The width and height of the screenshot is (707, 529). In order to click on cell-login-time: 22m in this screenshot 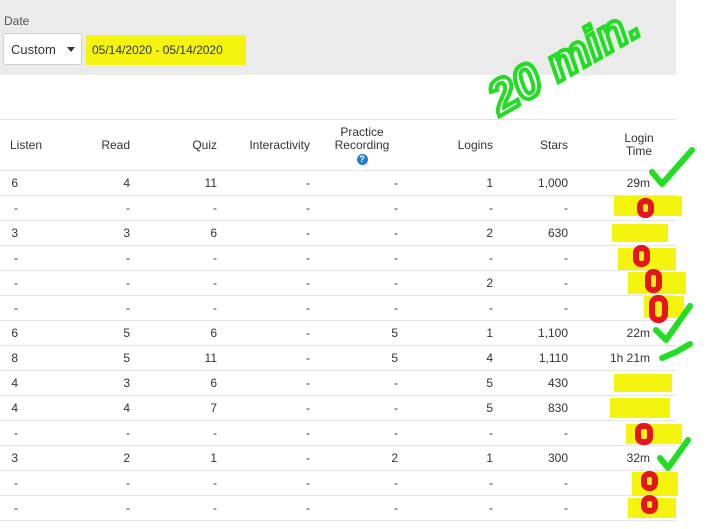, I will do `click(626, 333)`.